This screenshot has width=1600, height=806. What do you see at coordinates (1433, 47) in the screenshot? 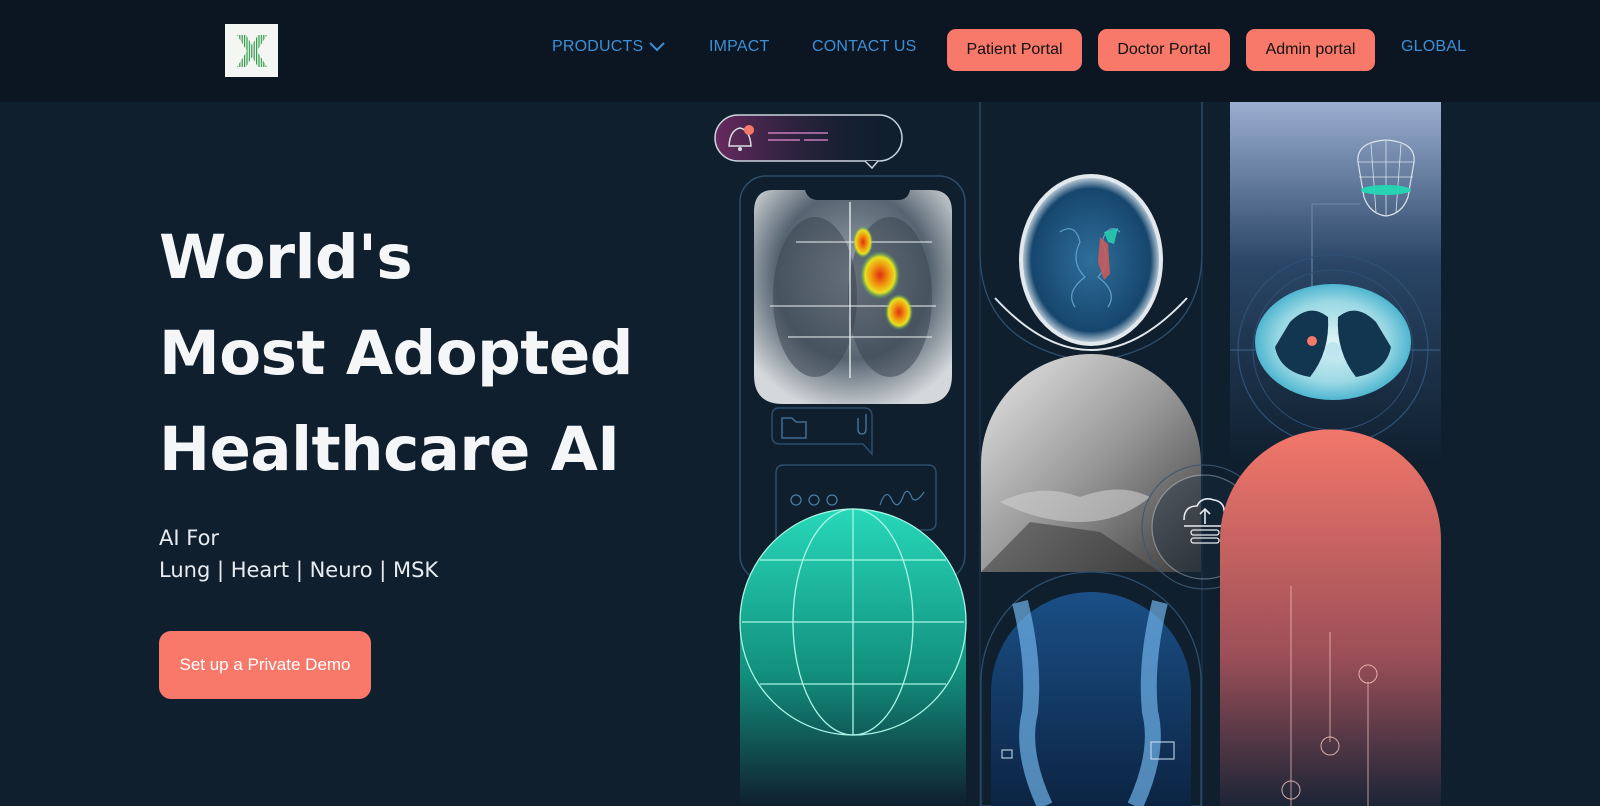
I see `nav-global: GLOBAL` at bounding box center [1433, 47].